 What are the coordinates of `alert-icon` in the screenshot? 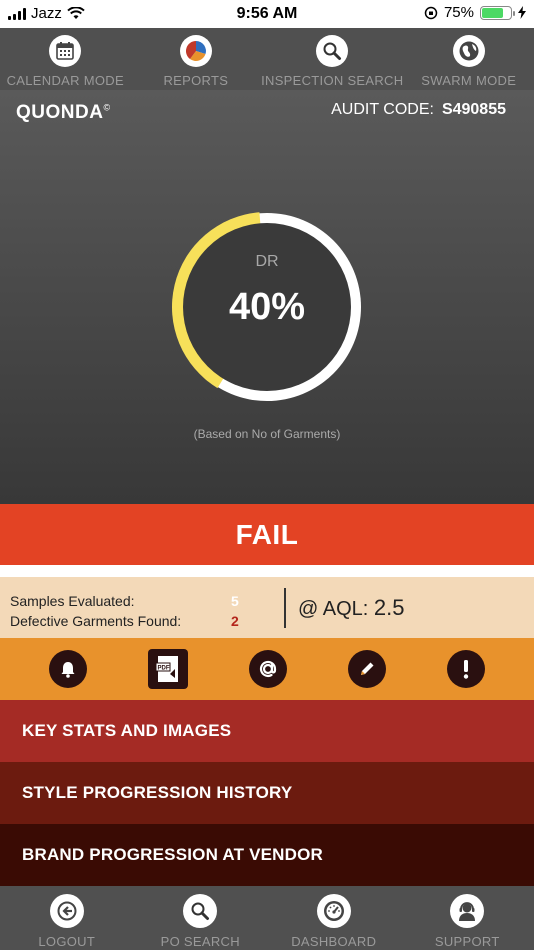 It's located at (466, 669).